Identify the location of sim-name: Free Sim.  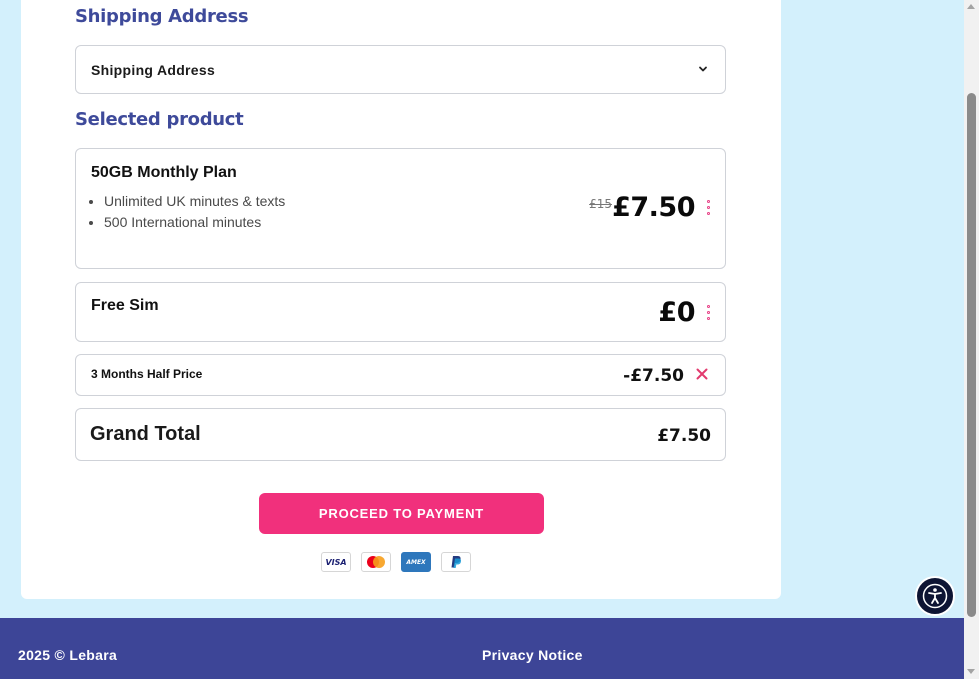
(125, 305).